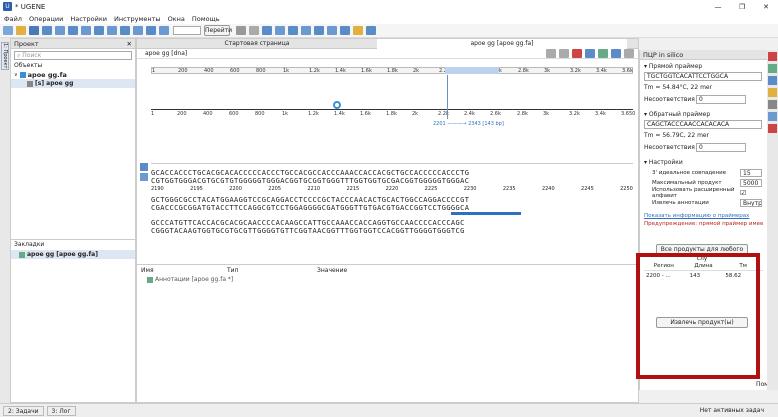 Image resolution: width=778 pixels, height=417 pixels. Describe the element at coordinates (22, 74) in the screenshot. I see `document-icon` at that location.